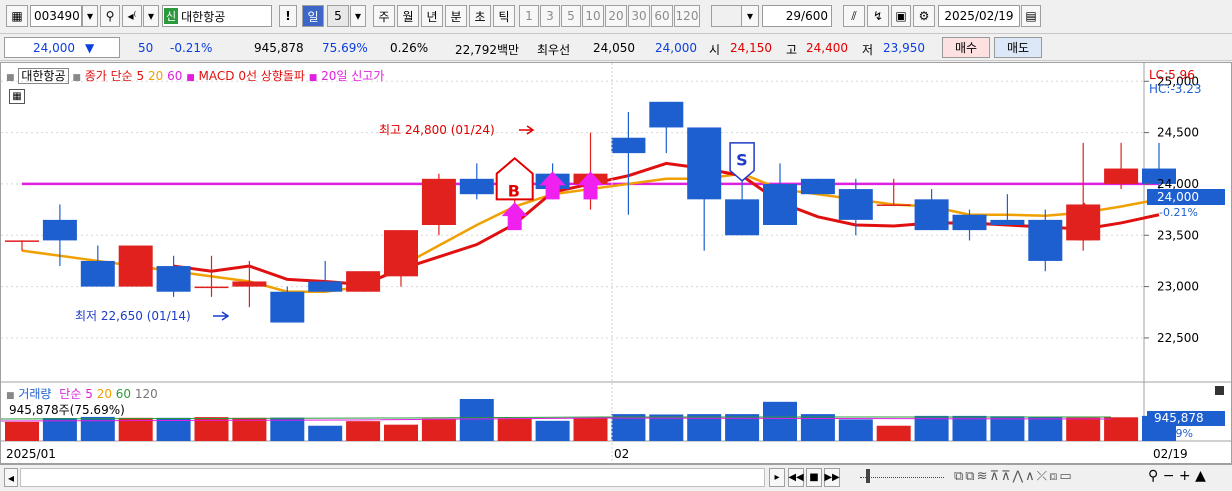 The height and width of the screenshot is (491, 1232). What do you see at coordinates (43, 76) in the screenshot?
I see `legend-stock: 대한항공` at bounding box center [43, 76].